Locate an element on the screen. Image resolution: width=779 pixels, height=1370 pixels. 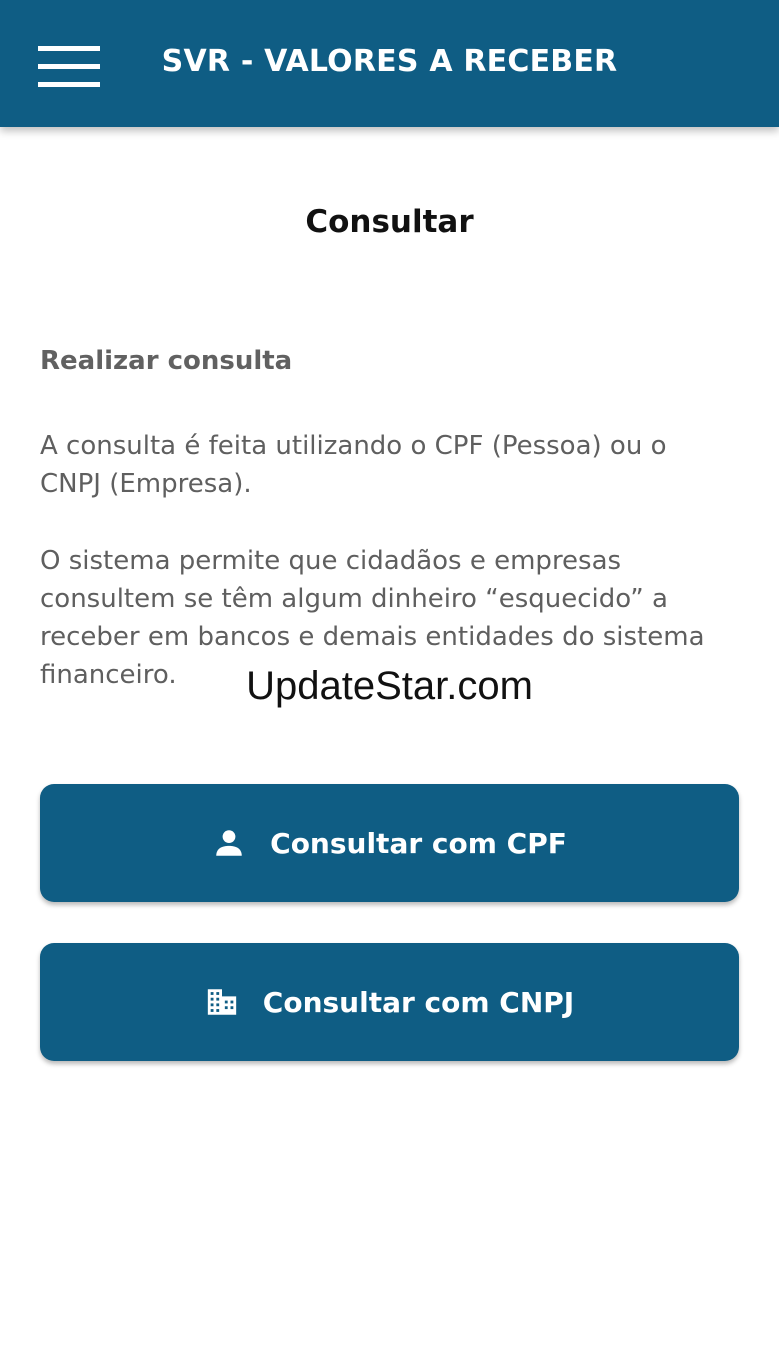
consult-cpf-label: Consultar com CPF is located at coordinates (418, 843).